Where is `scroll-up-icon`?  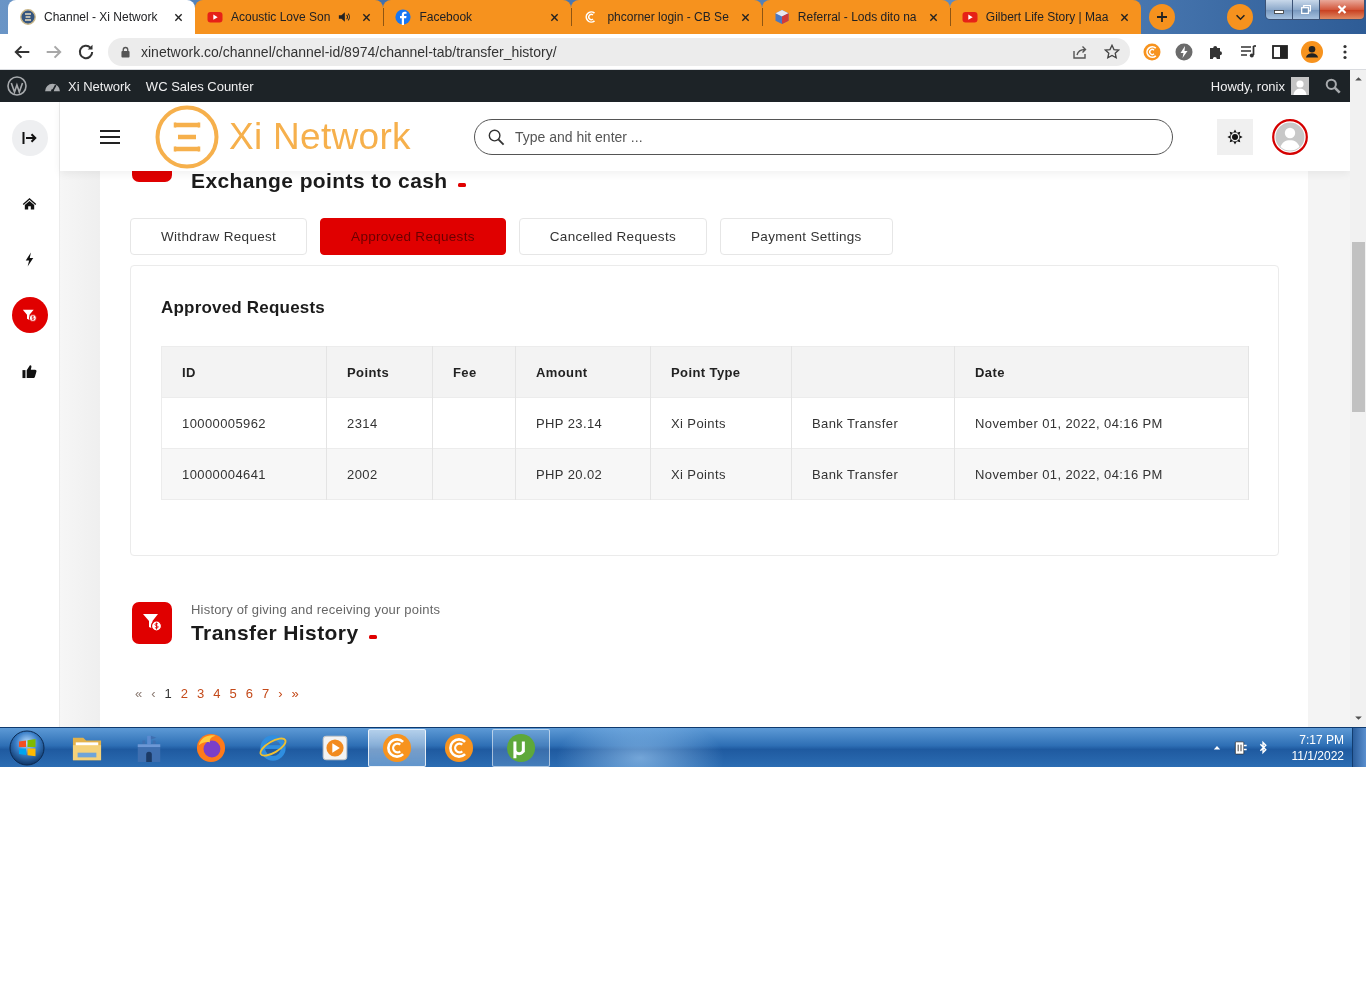 scroll-up-icon is located at coordinates (1358, 78).